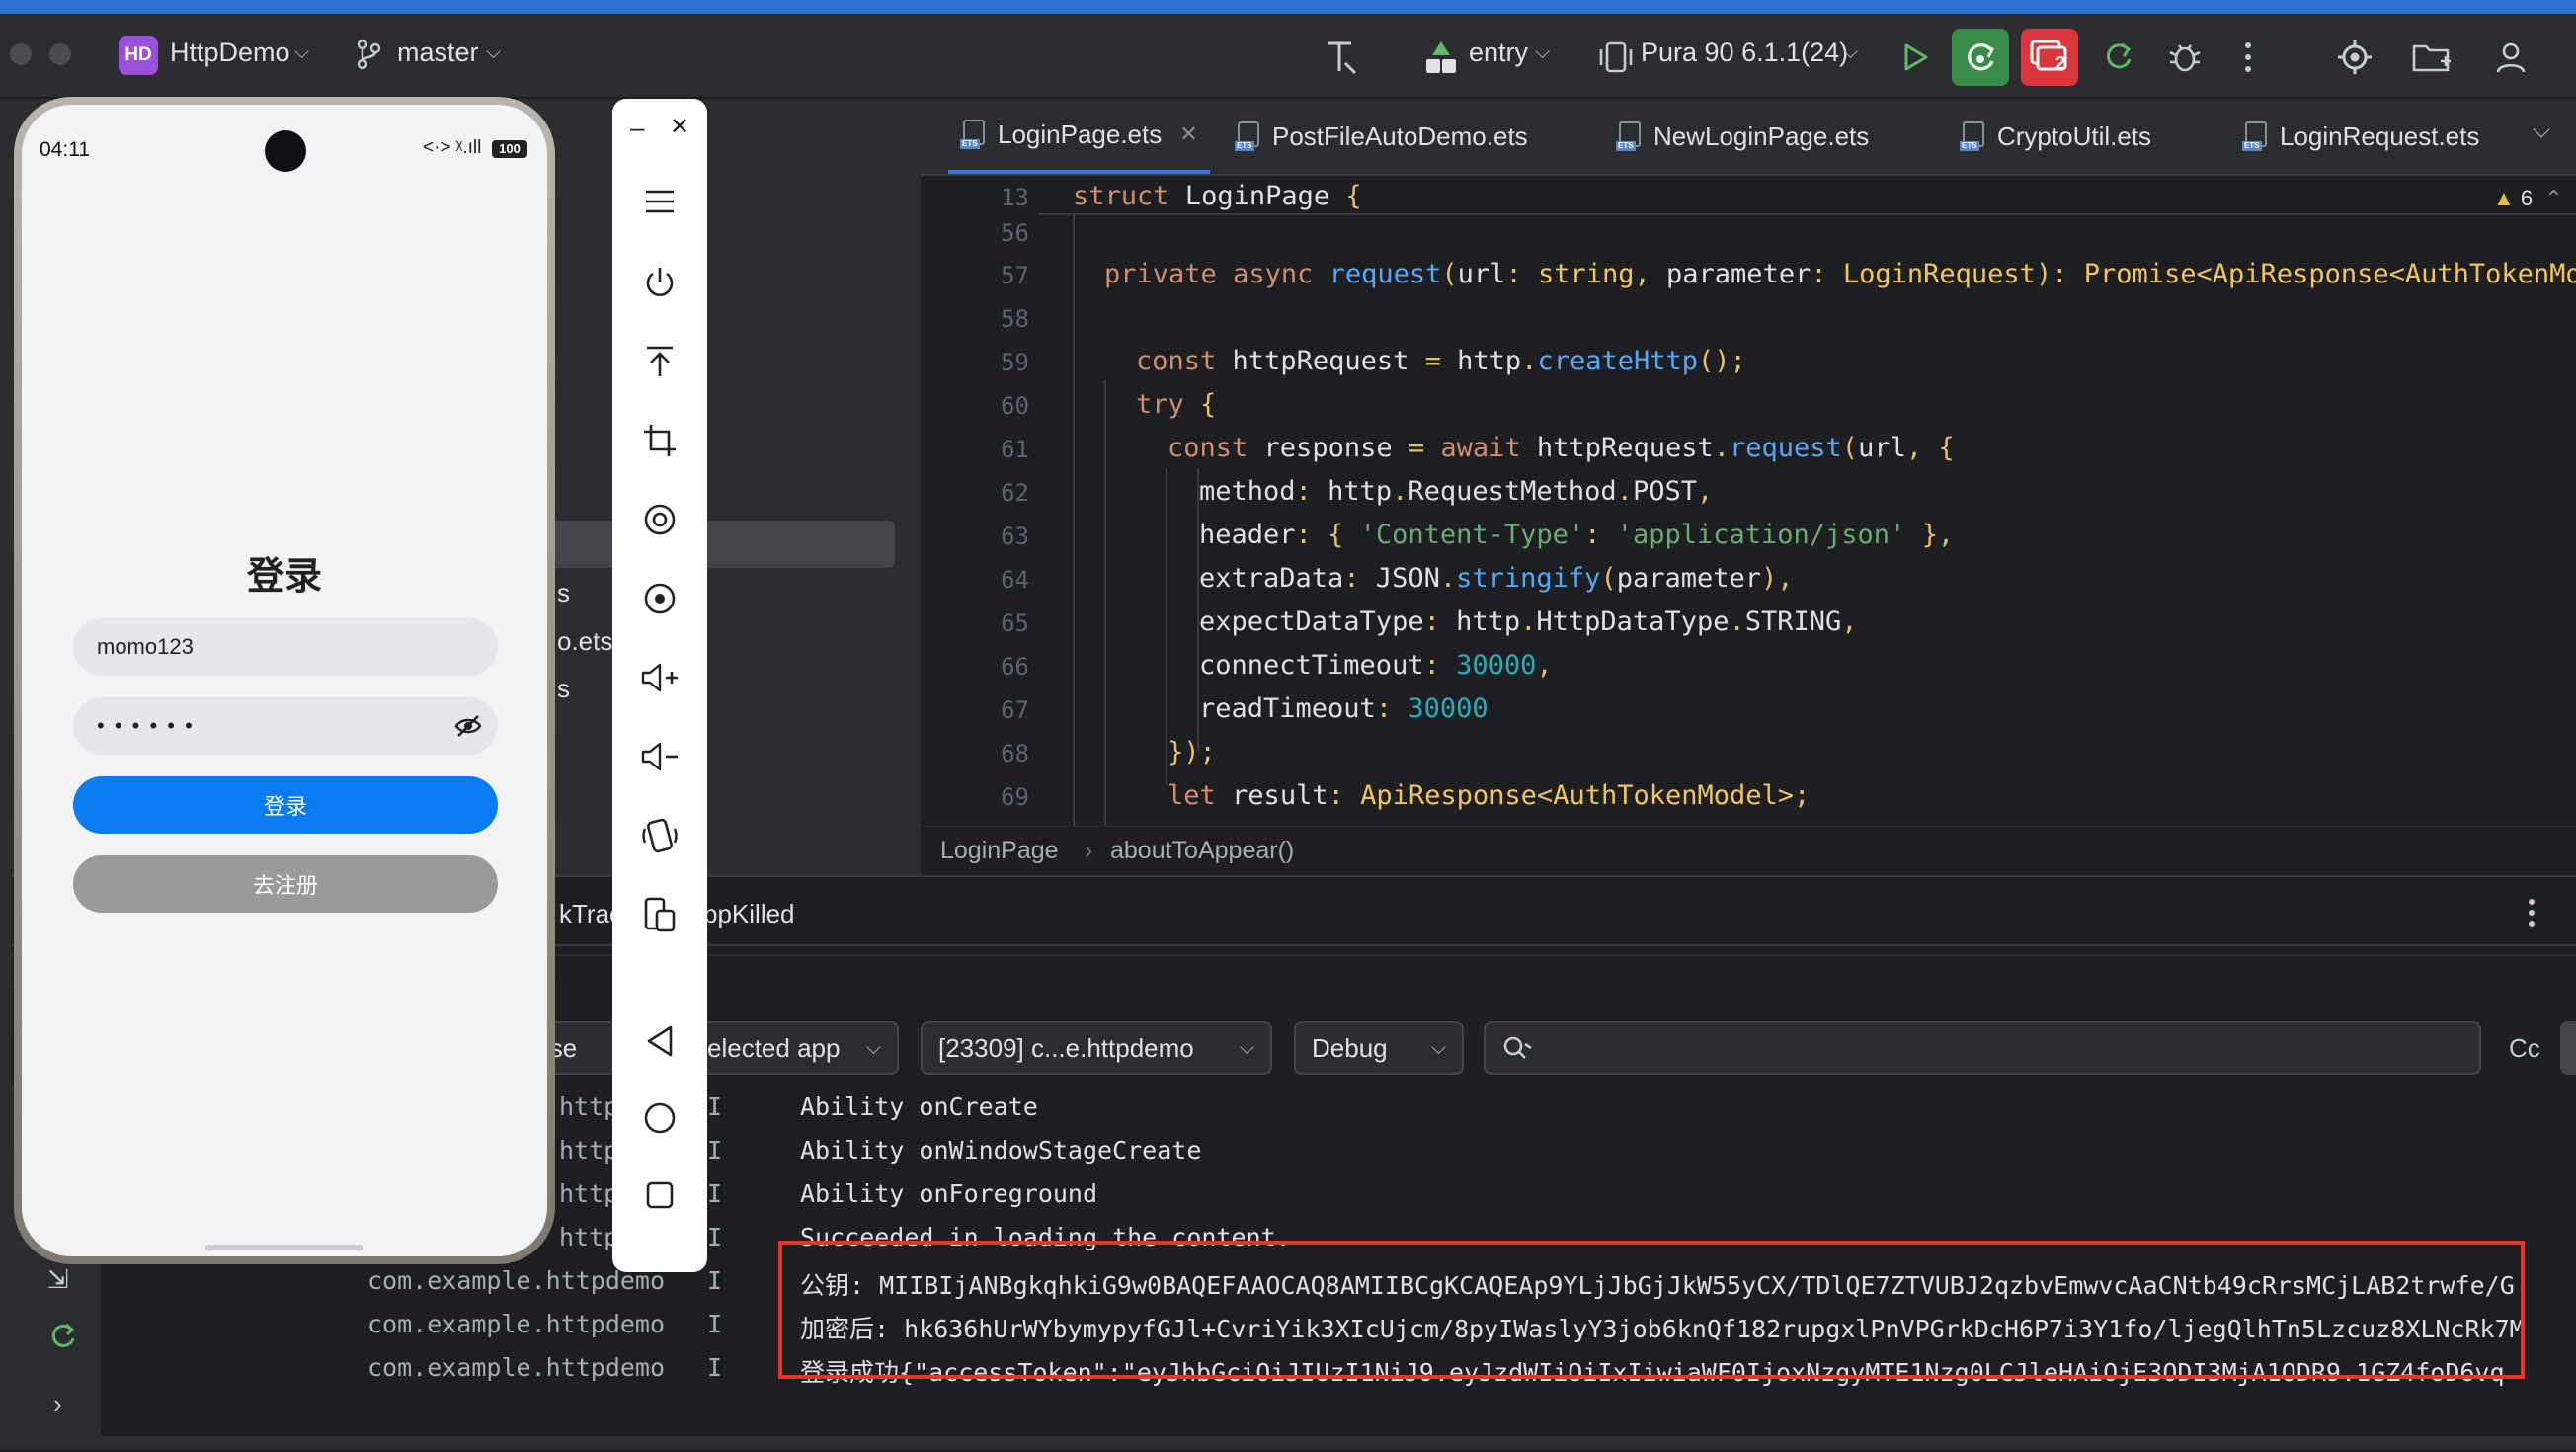 The height and width of the screenshot is (1452, 2576). Describe the element at coordinates (301, 52) in the screenshot. I see `project-chevron-icon: ⌵` at that location.